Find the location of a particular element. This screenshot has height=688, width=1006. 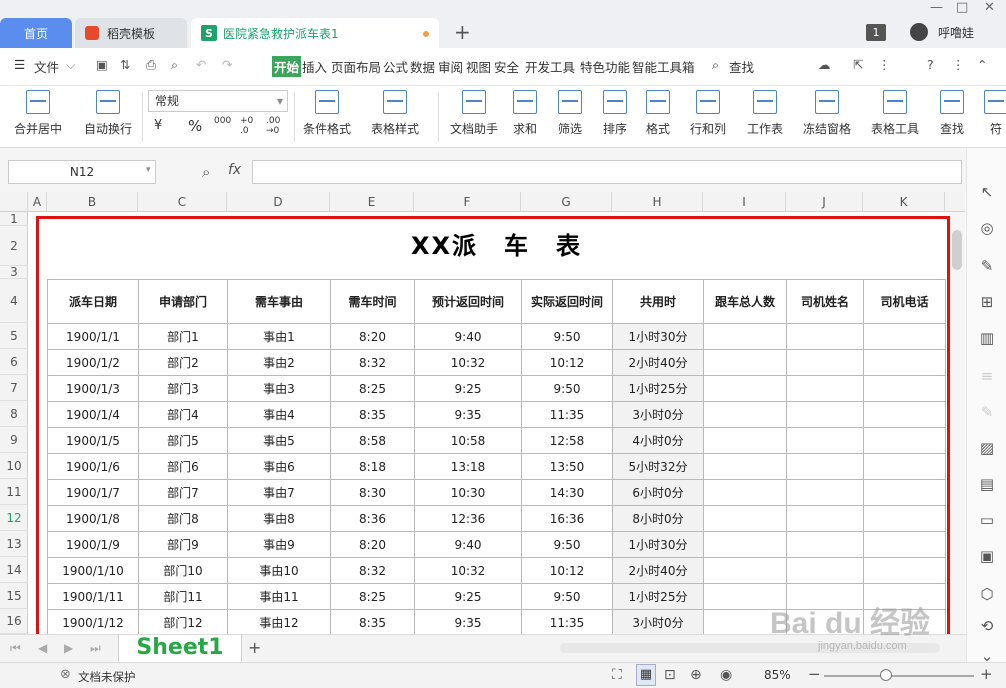

next-sheet-icon: ▶ is located at coordinates (68, 648).